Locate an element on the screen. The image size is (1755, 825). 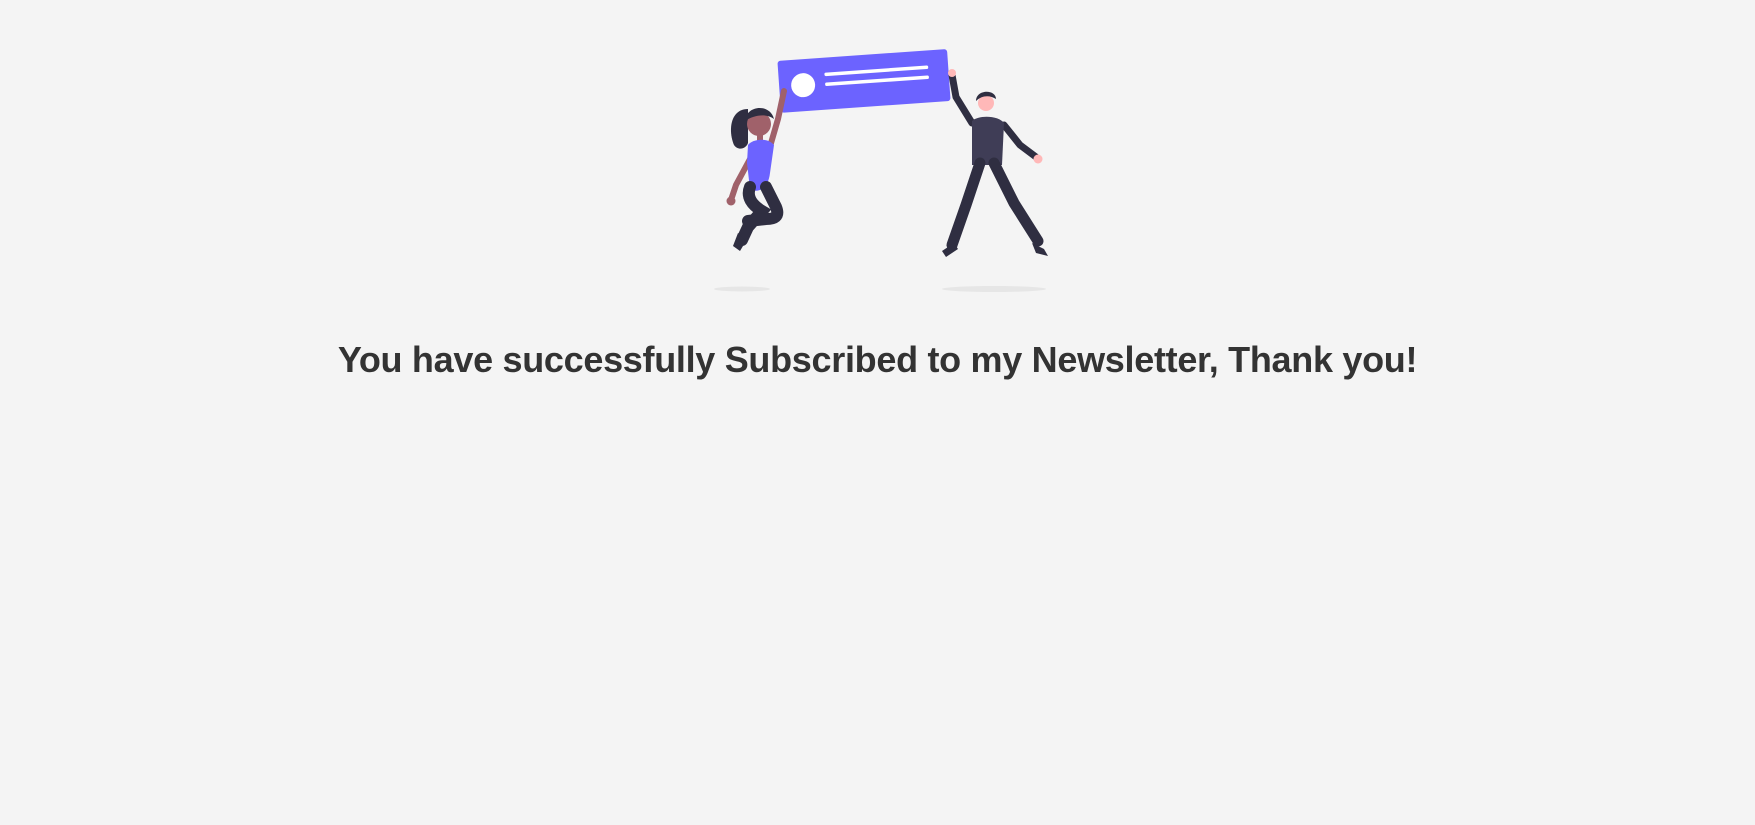
man-shadow is located at coordinates (994, 289).